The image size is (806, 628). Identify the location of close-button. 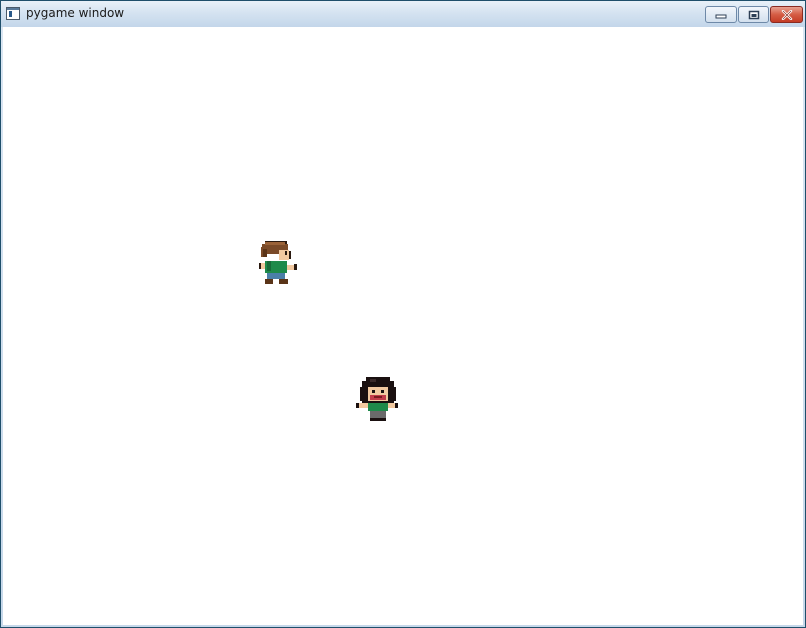
(786, 14).